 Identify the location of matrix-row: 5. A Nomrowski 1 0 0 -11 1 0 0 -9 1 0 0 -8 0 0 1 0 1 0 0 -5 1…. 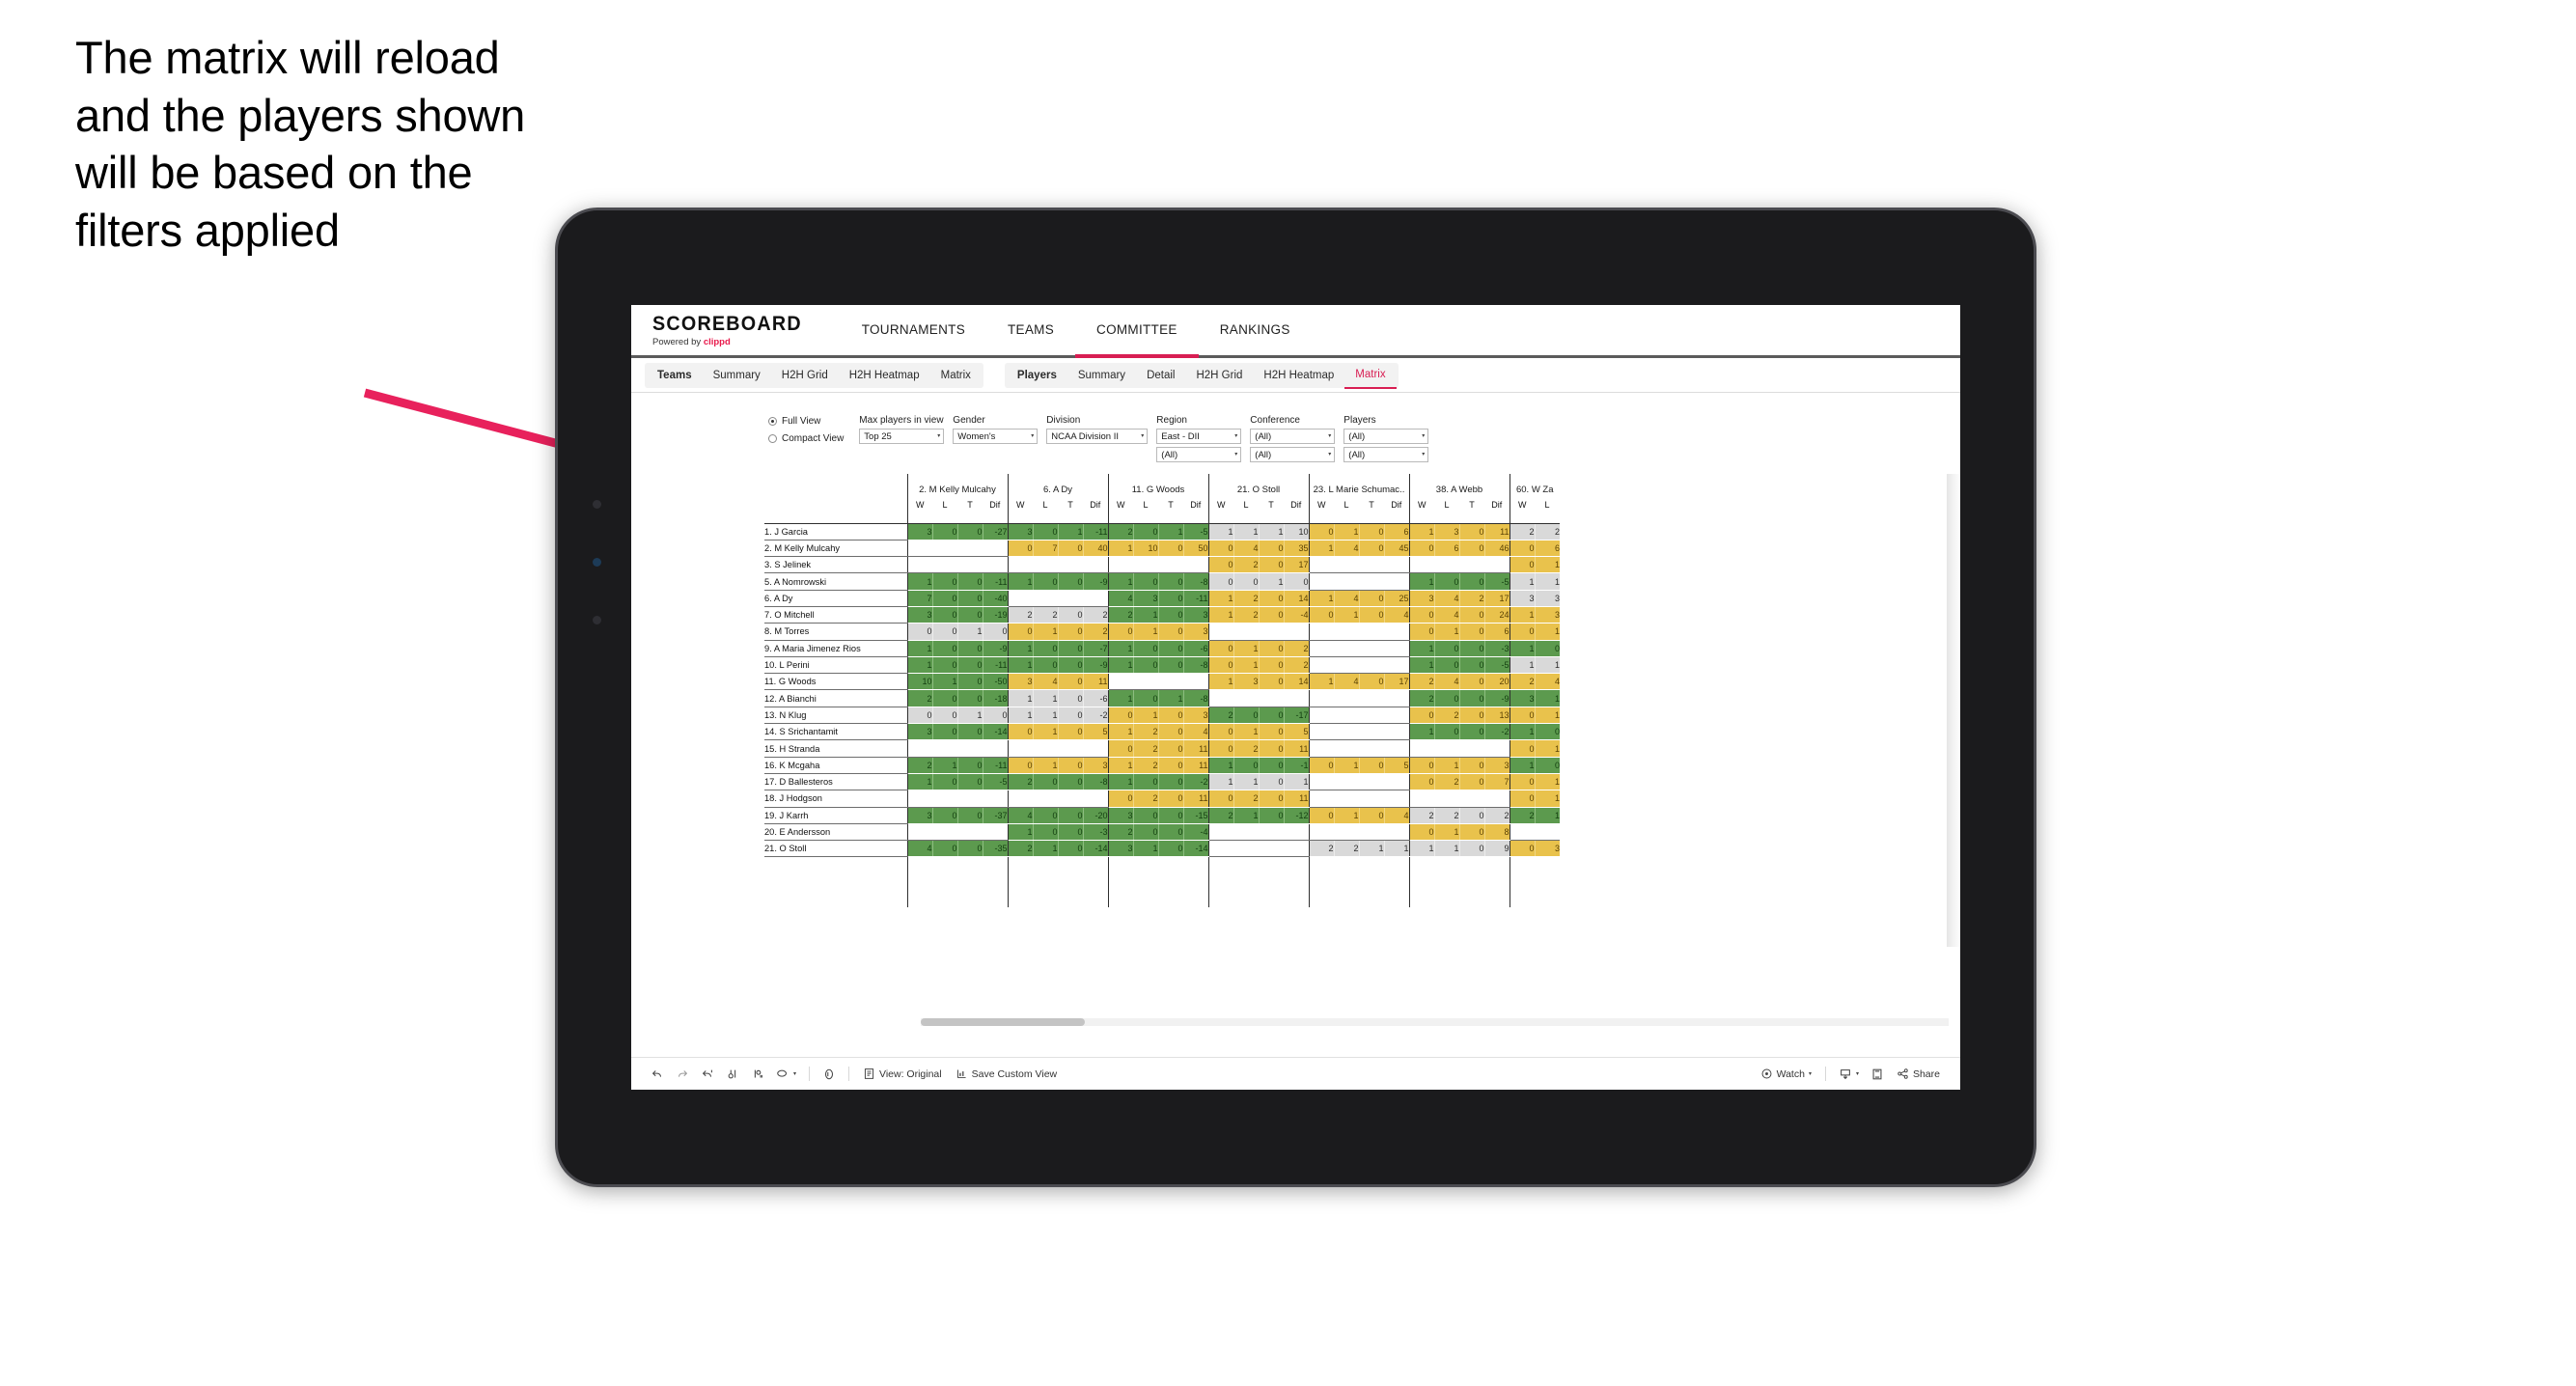
(1162, 581).